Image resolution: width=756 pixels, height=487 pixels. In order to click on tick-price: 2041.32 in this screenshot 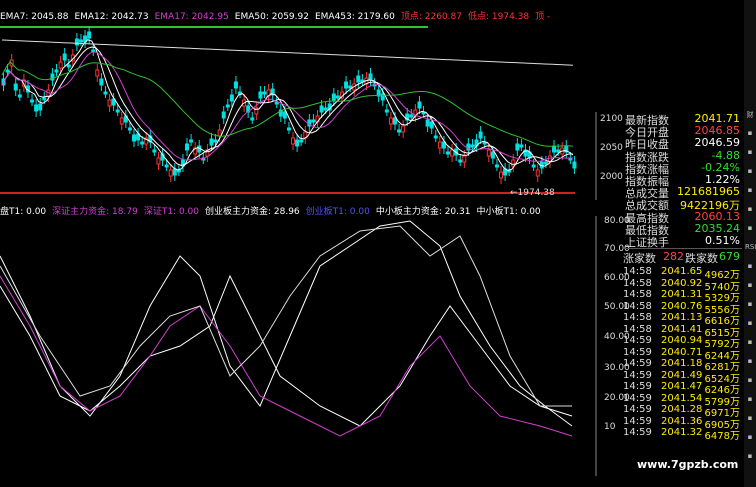, I will do `click(682, 433)`.